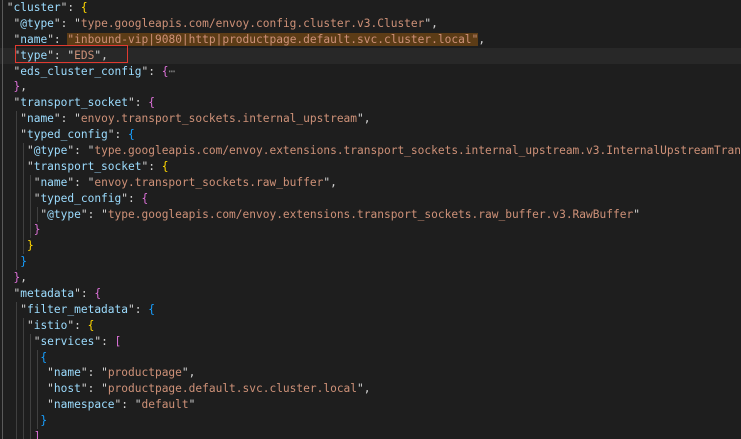 Image resolution: width=741 pixels, height=439 pixels. Describe the element at coordinates (77, 309) in the screenshot. I see `json-key: filter_metadata` at that location.